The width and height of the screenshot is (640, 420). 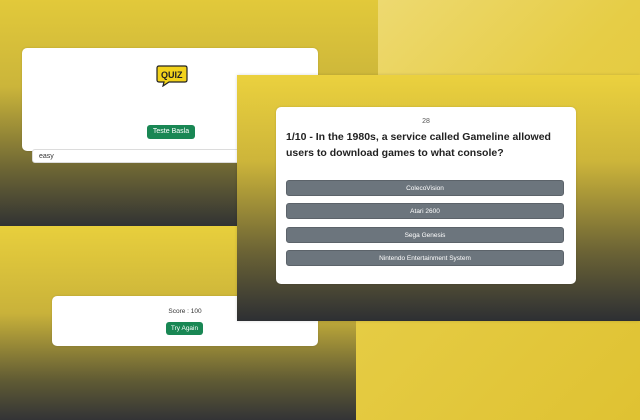 I want to click on answer-option-1: ColecoVision, so click(x=425, y=188).